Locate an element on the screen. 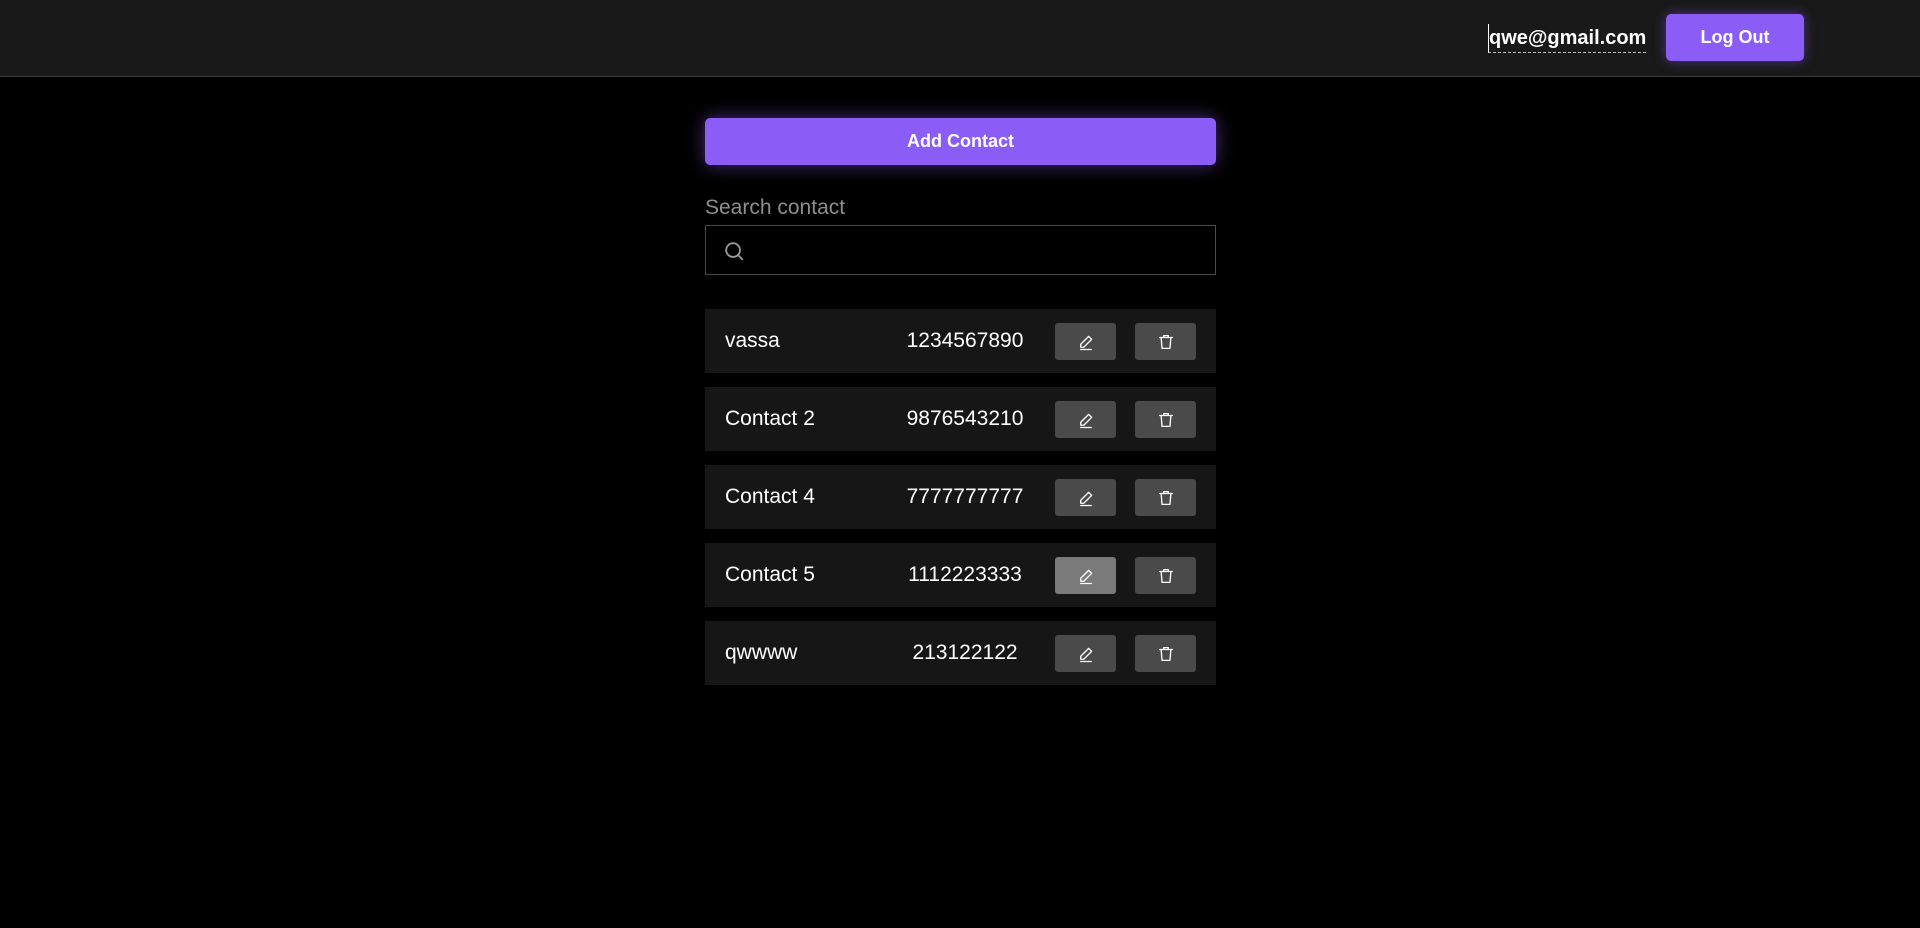  contact-row: Contact 5 1112223333 is located at coordinates (960, 575).